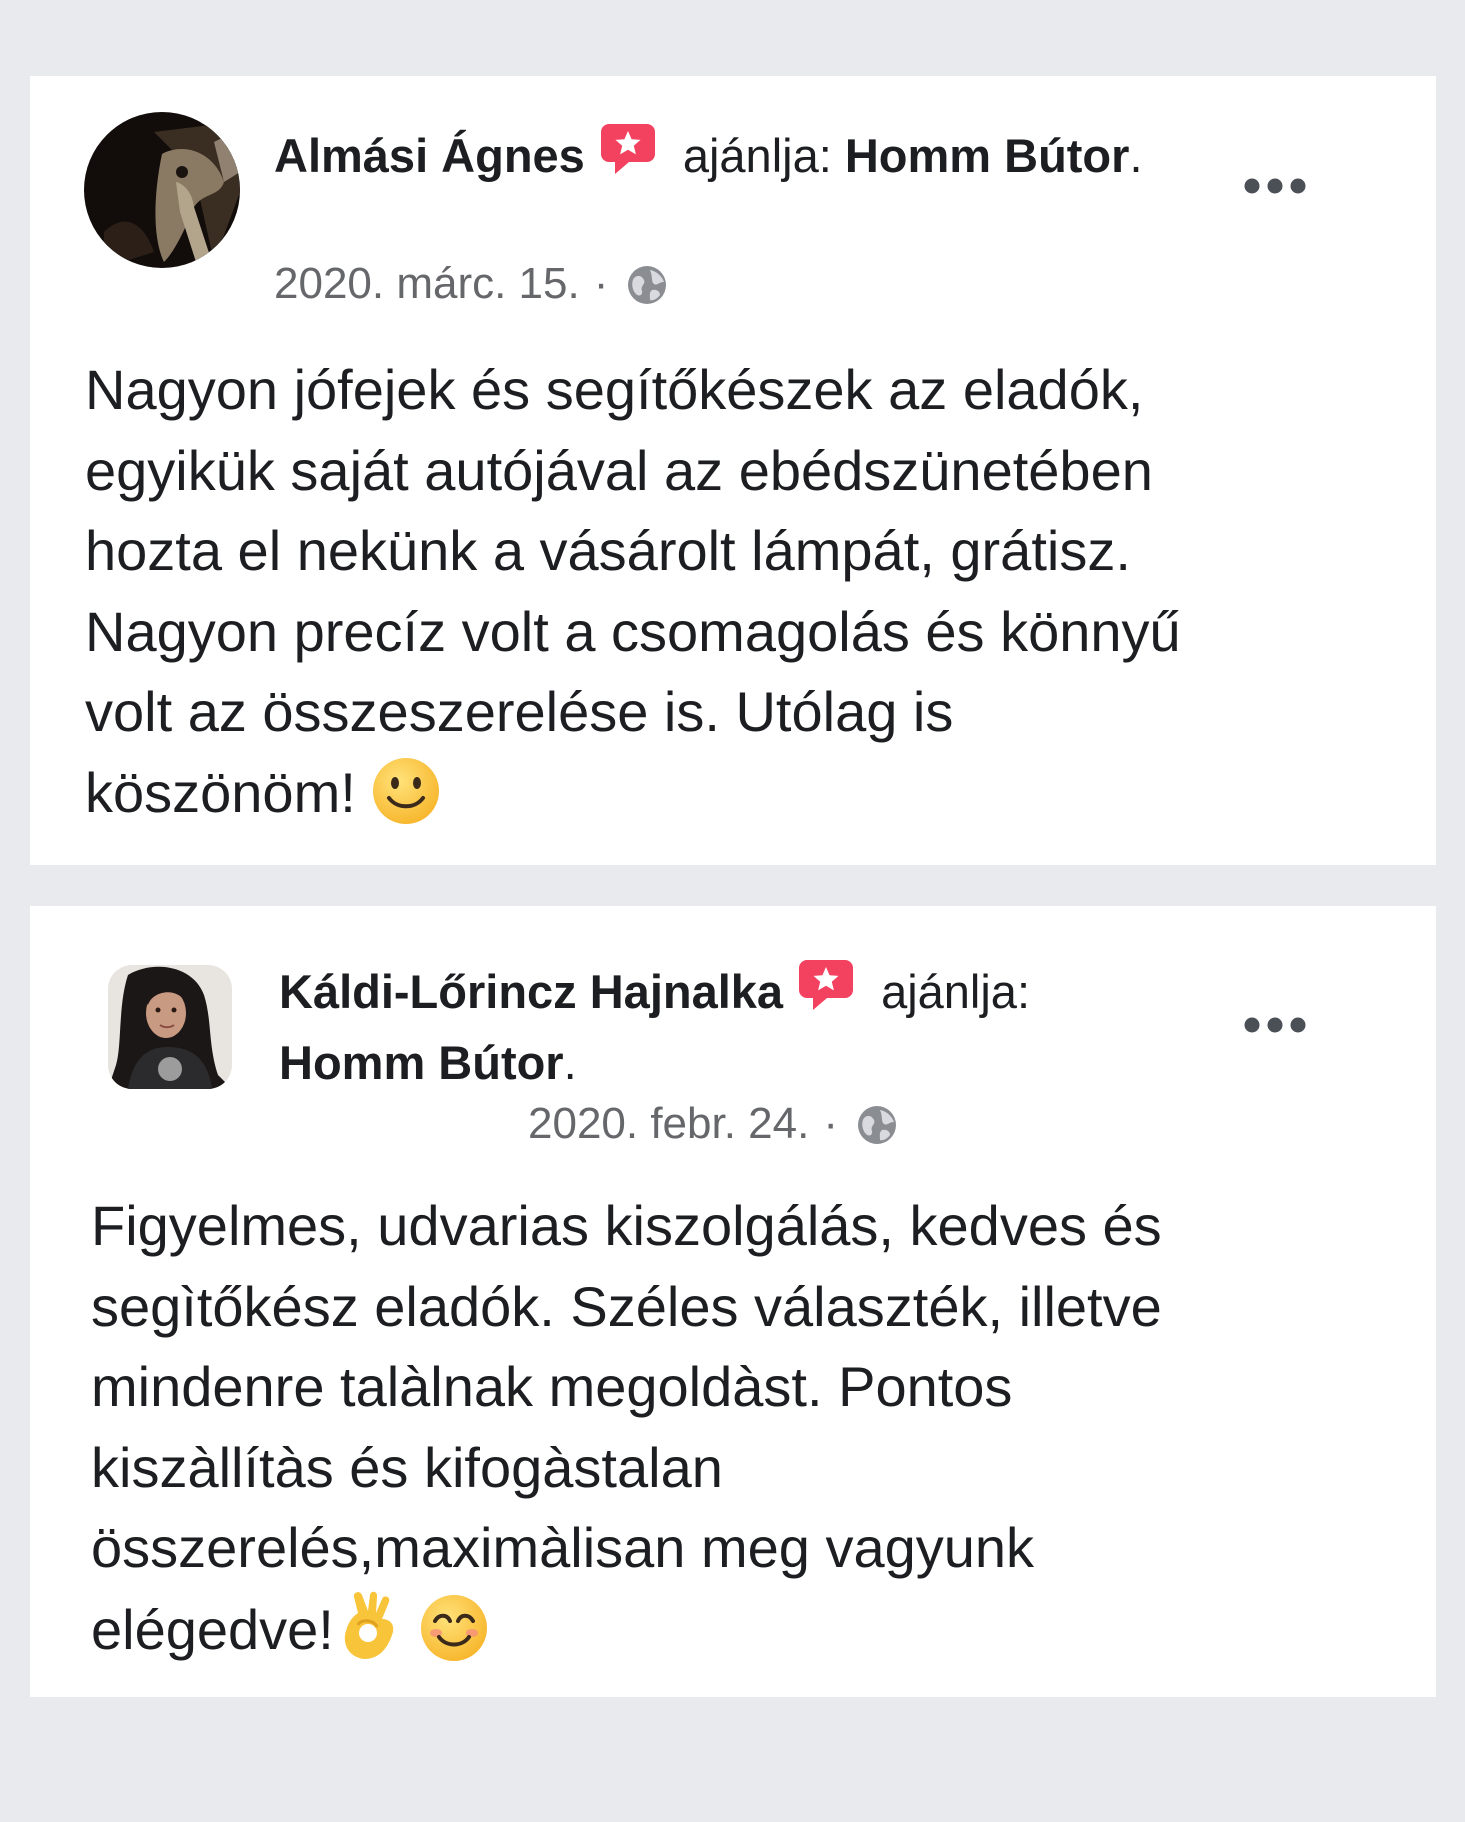 This screenshot has width=1465, height=1822. Describe the element at coordinates (427, 283) in the screenshot. I see `post-date: 2020. márc. 15.` at that location.